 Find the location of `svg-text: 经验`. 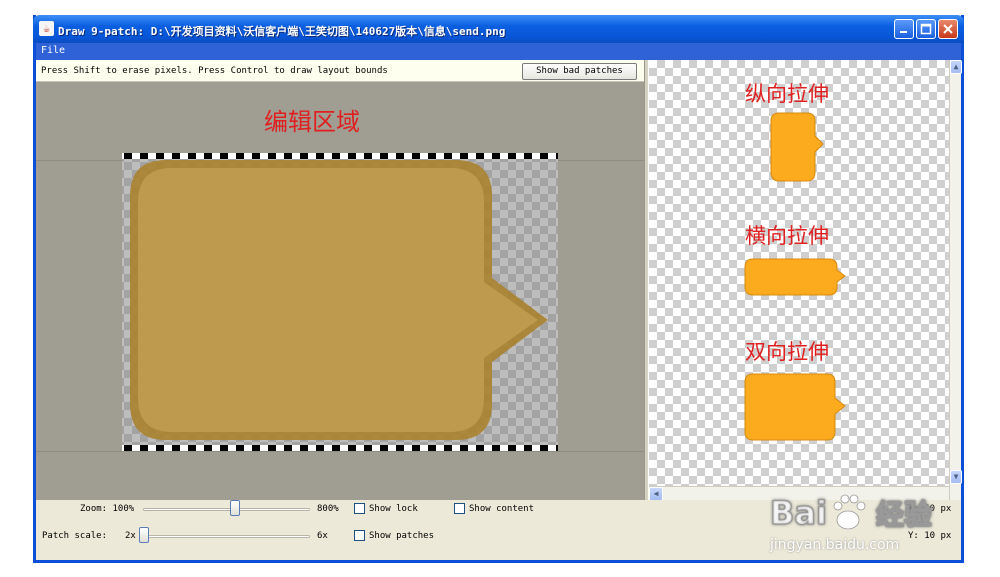

svg-text: 经验 is located at coordinates (904, 514).